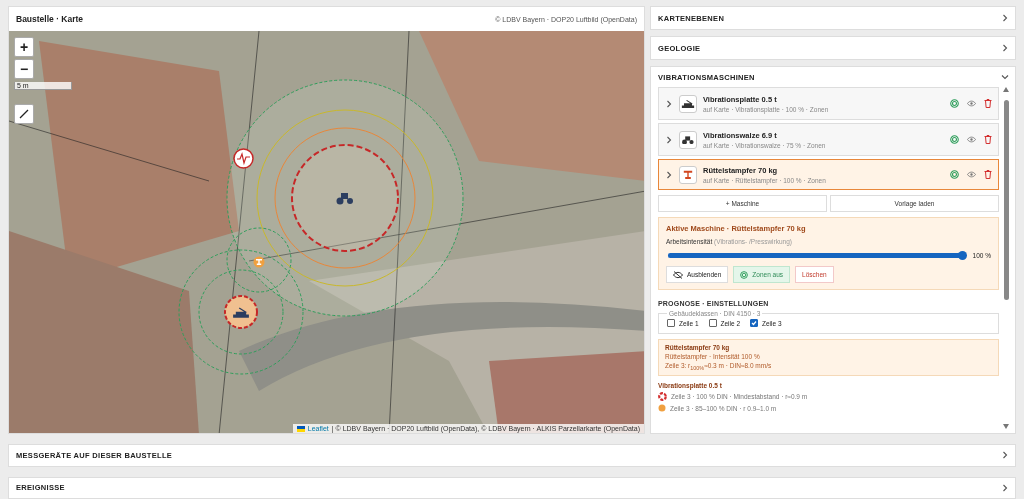  Describe the element at coordinates (50, 19) in the screenshot. I see `panel-title: Baustelle · Karte` at that location.